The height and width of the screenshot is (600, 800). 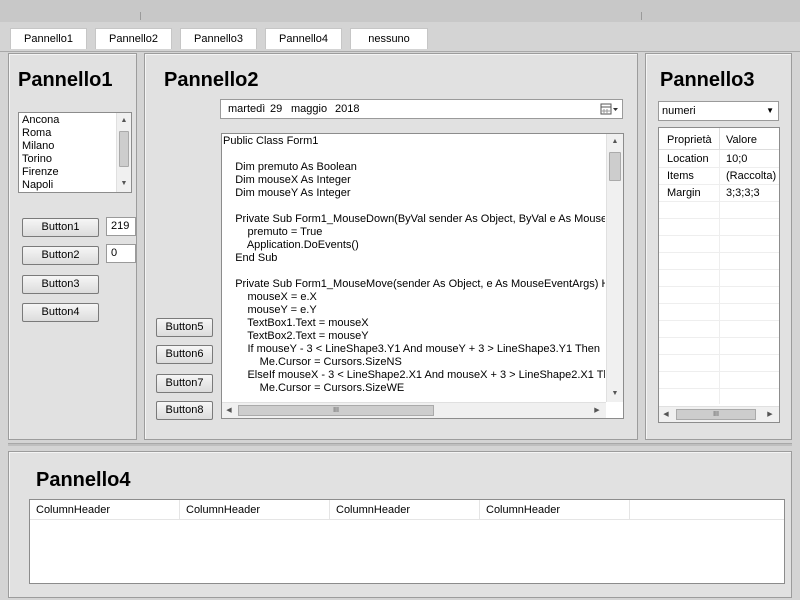 I want to click on button7: Button7, so click(x=184, y=383).